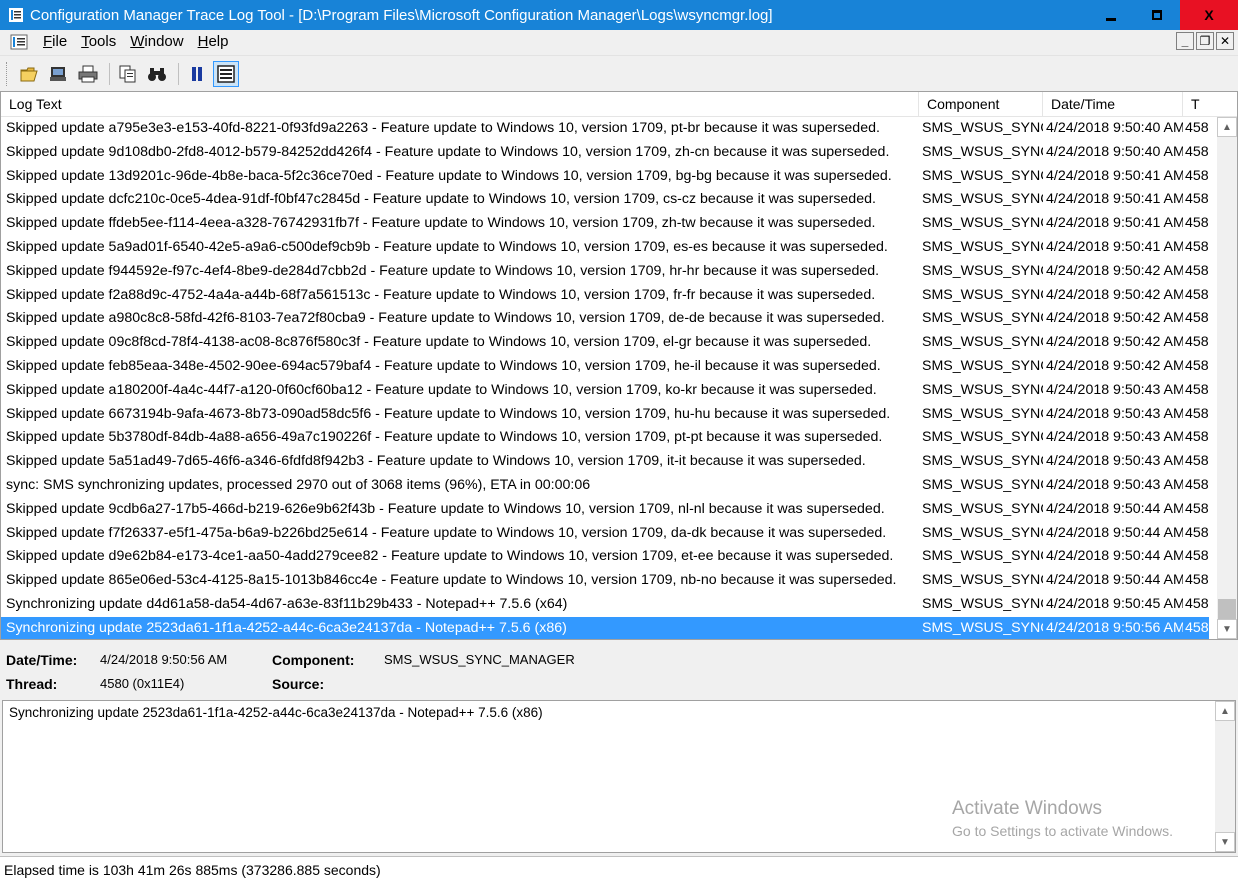 Image resolution: width=1238 pixels, height=883 pixels. I want to click on find-button, so click(157, 74).